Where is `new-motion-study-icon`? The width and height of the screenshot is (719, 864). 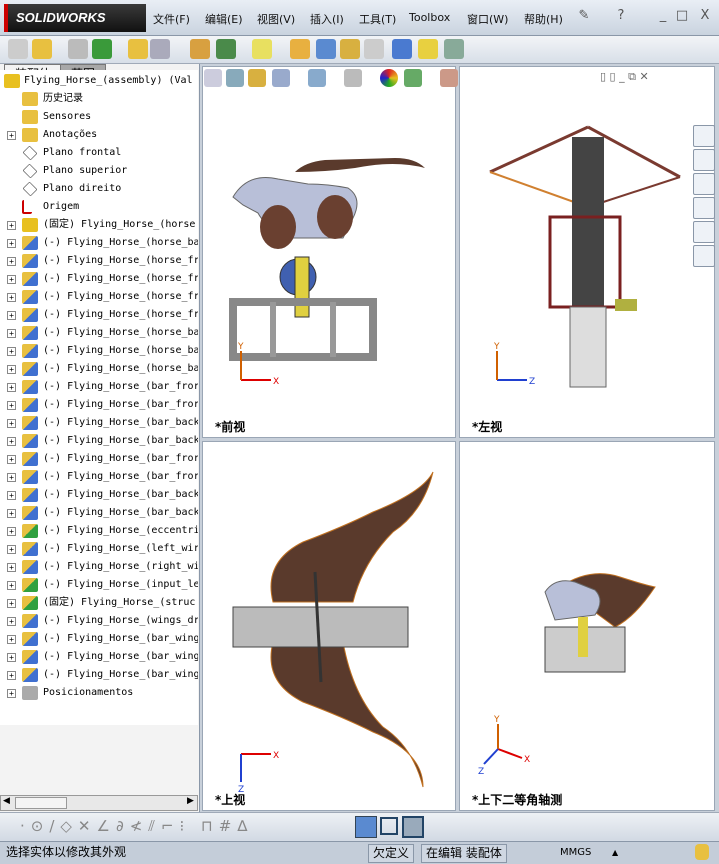
new-motion-study-icon is located at coordinates (300, 49).